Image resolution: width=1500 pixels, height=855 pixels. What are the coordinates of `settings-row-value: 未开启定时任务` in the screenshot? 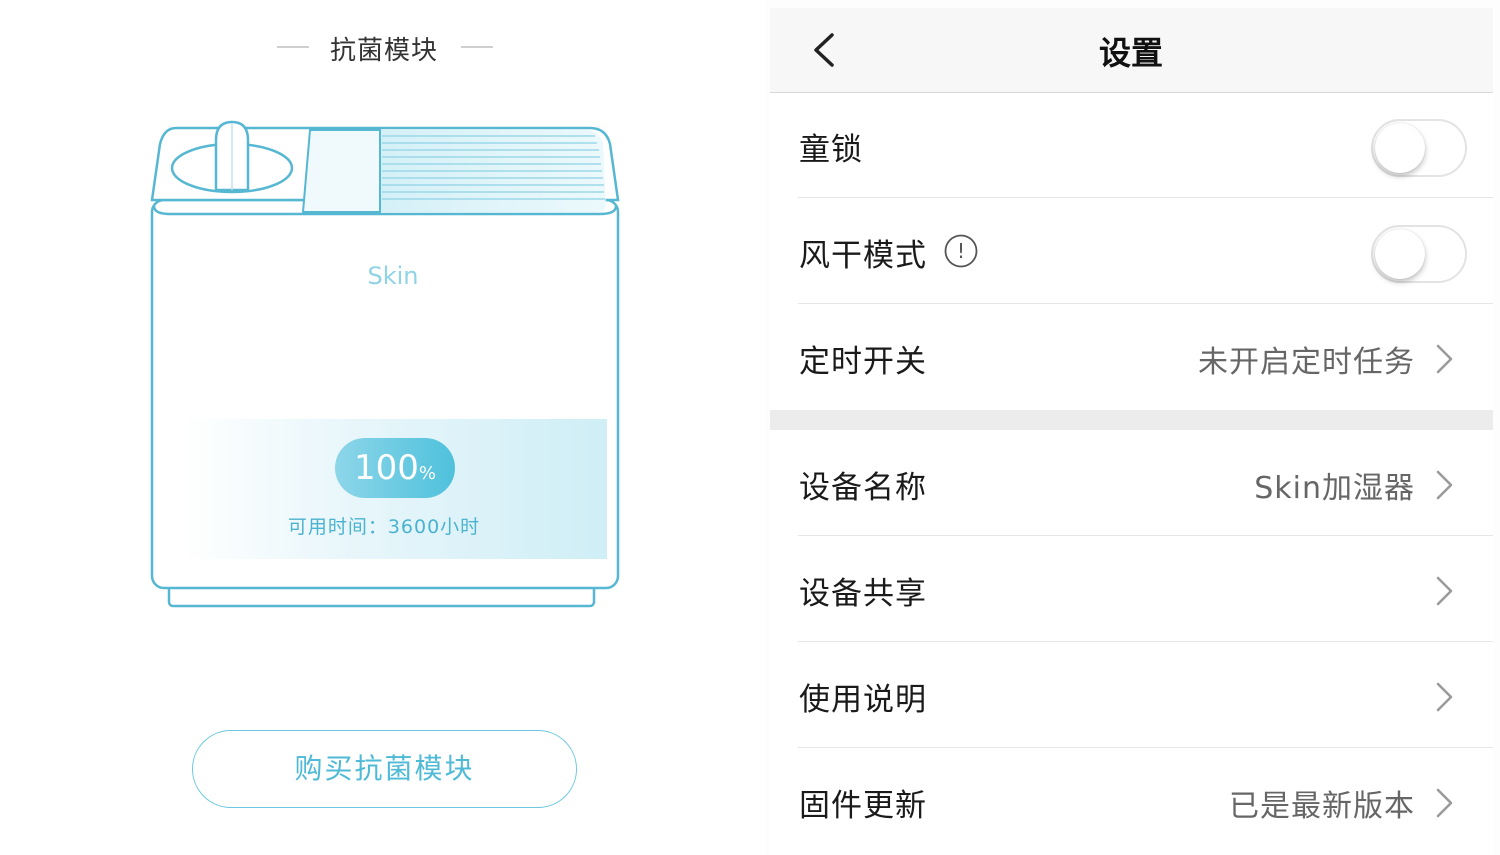 It's located at (1306, 362).